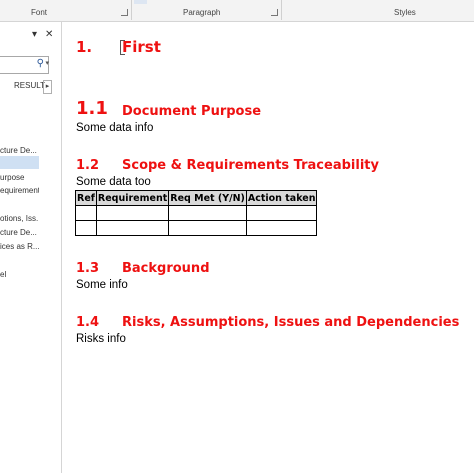 This screenshot has width=474, height=473. I want to click on font-dialog-launcher-icon, so click(124, 12).